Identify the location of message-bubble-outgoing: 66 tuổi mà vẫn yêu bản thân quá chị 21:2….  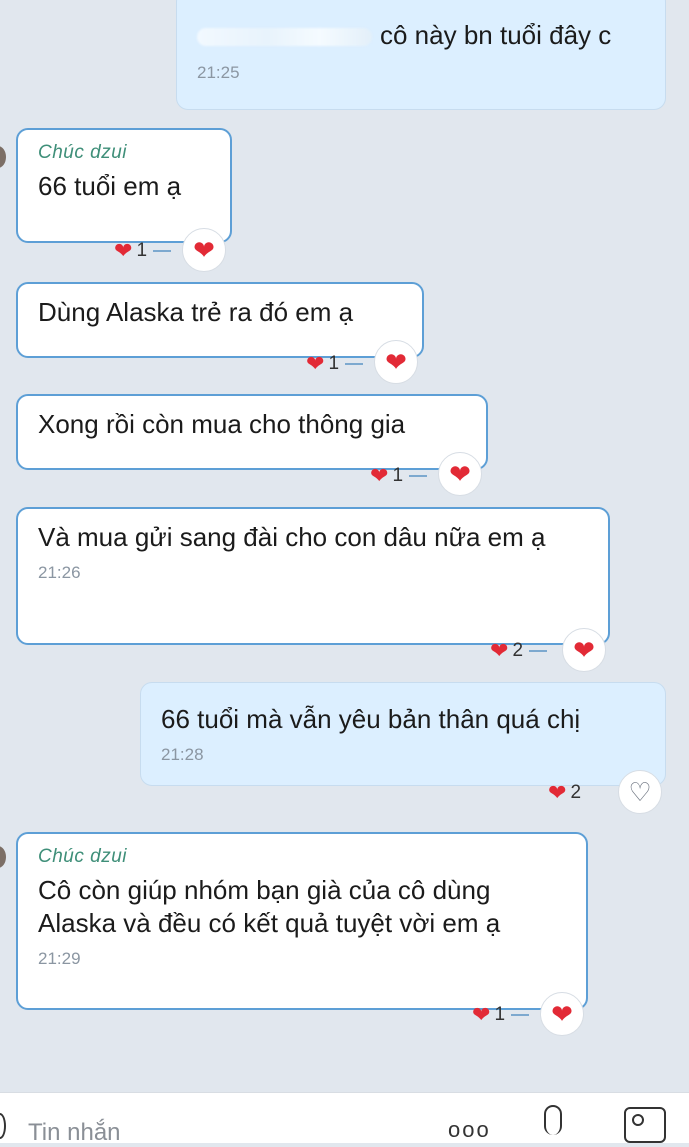
(403, 734).